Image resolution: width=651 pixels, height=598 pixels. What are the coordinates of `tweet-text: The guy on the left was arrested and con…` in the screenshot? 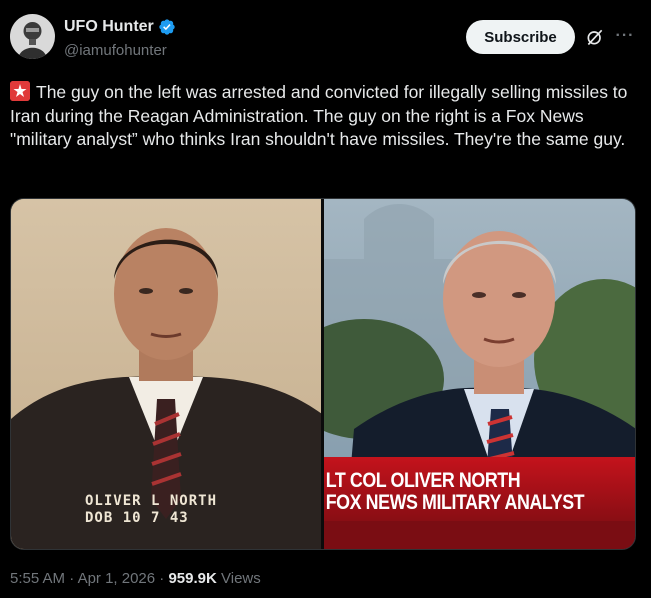 It's located at (324, 116).